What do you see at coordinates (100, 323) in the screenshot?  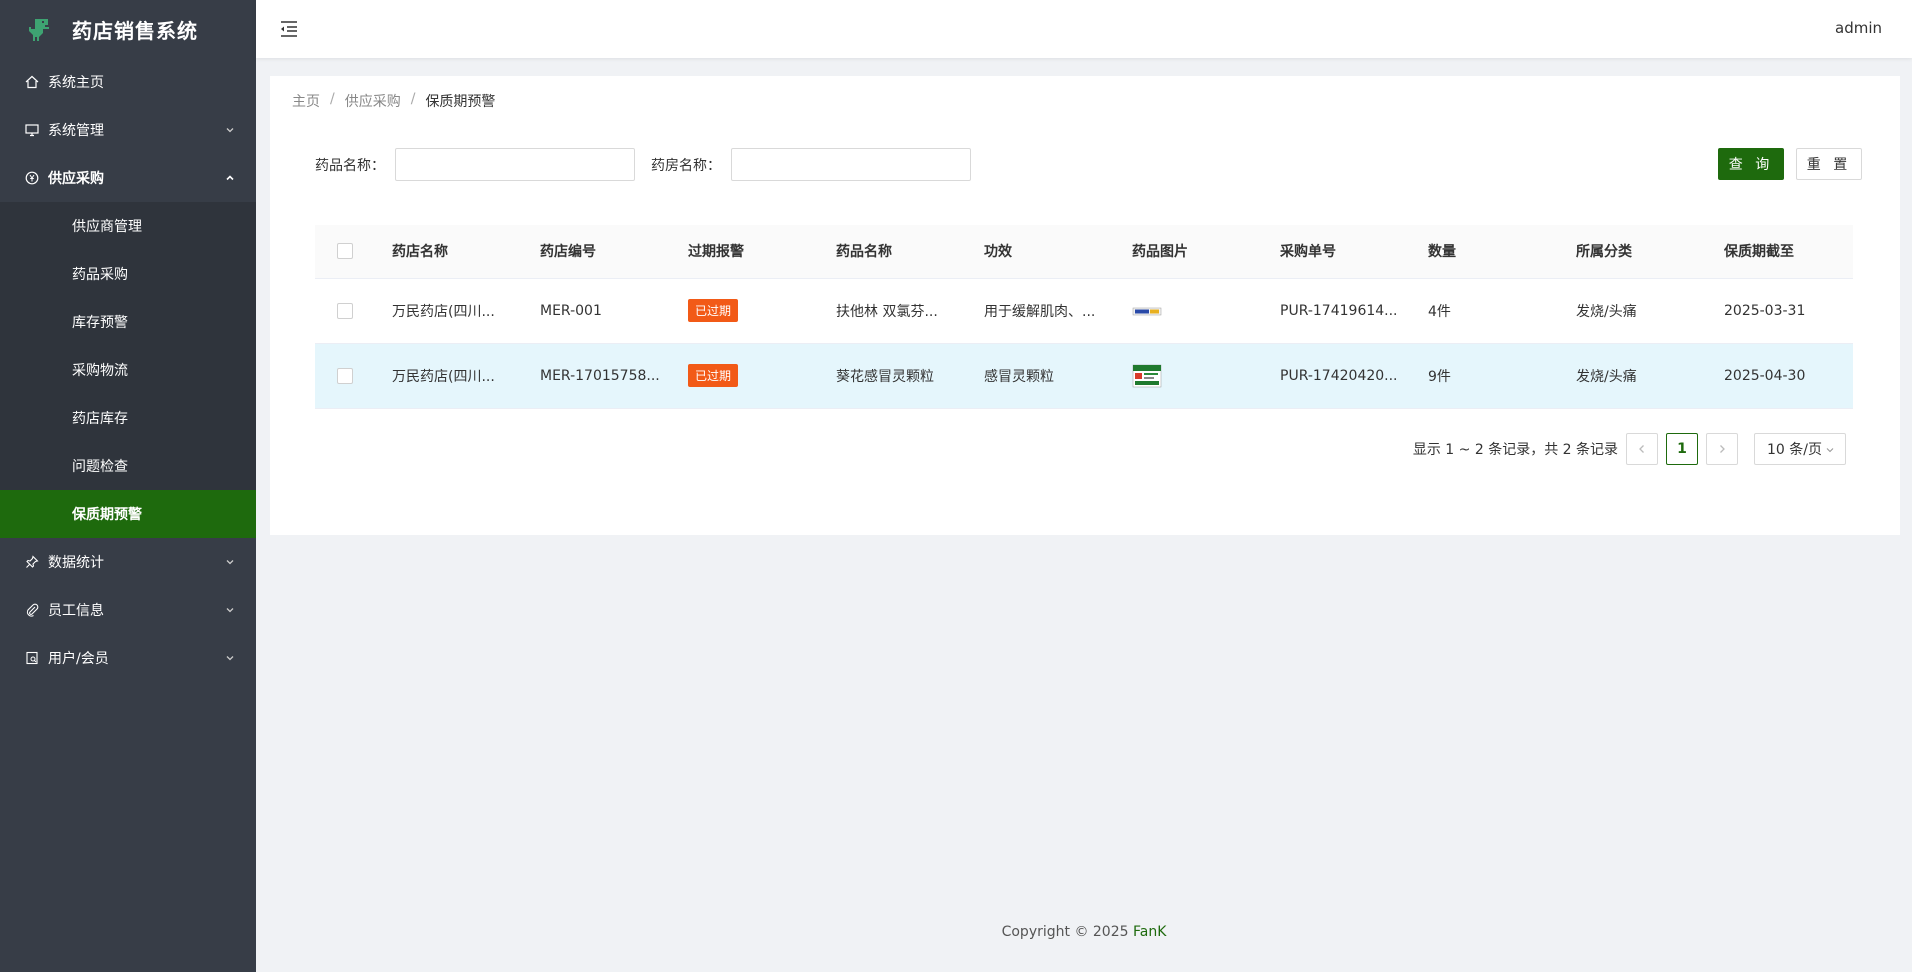 I see `sidebar-item-label: 库存预警` at bounding box center [100, 323].